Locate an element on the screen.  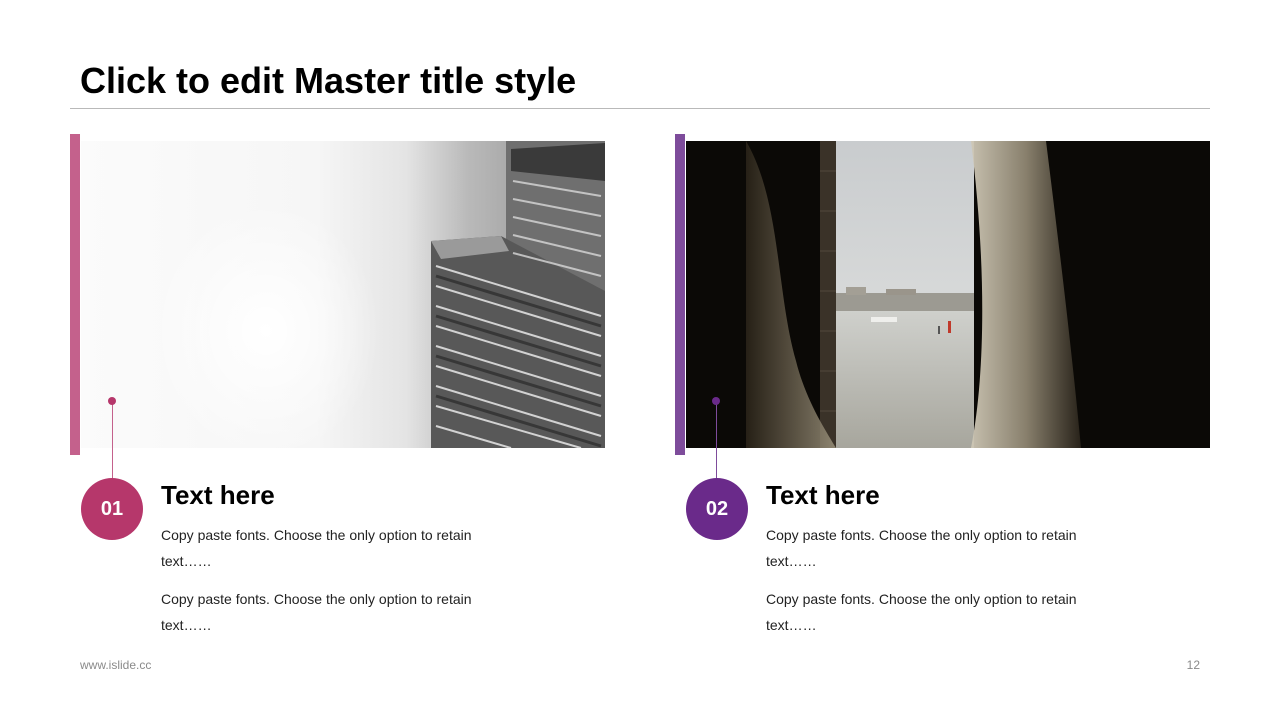
item-heading-1: Text here is located at coordinates (218, 495).